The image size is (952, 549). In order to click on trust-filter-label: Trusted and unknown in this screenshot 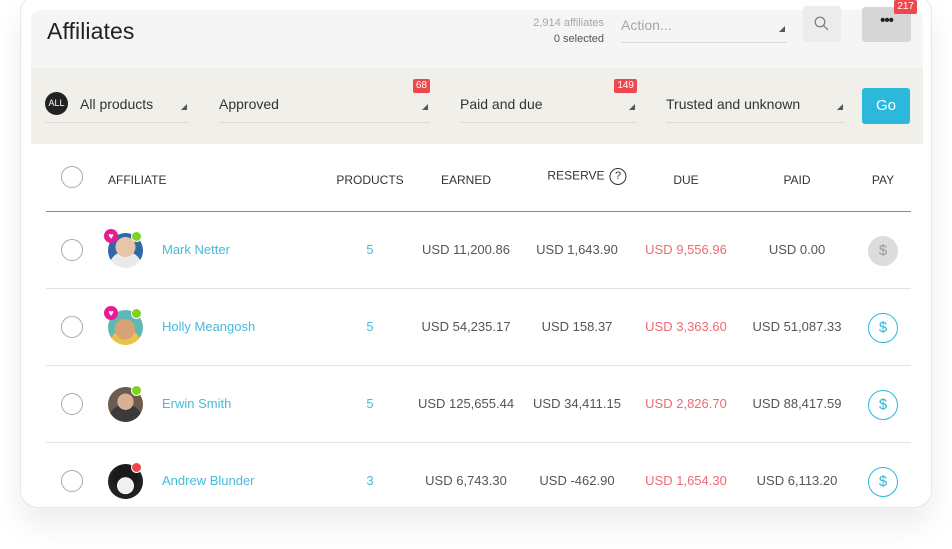, I will do `click(733, 104)`.